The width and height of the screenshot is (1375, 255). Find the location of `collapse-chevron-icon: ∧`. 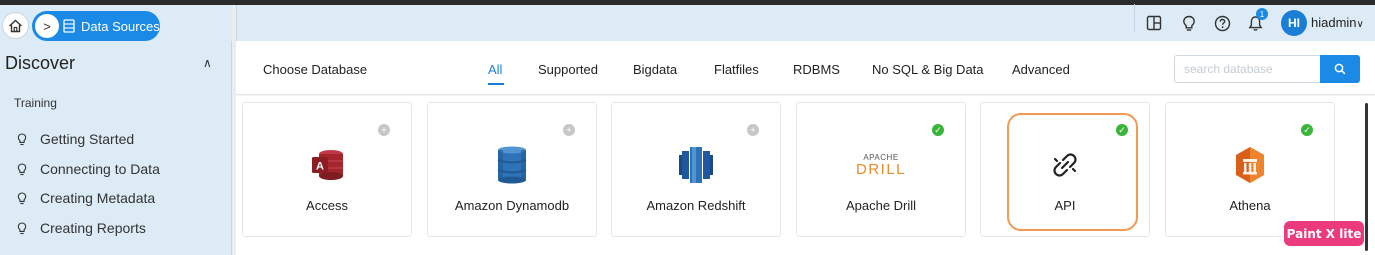

collapse-chevron-icon: ∧ is located at coordinates (207, 63).